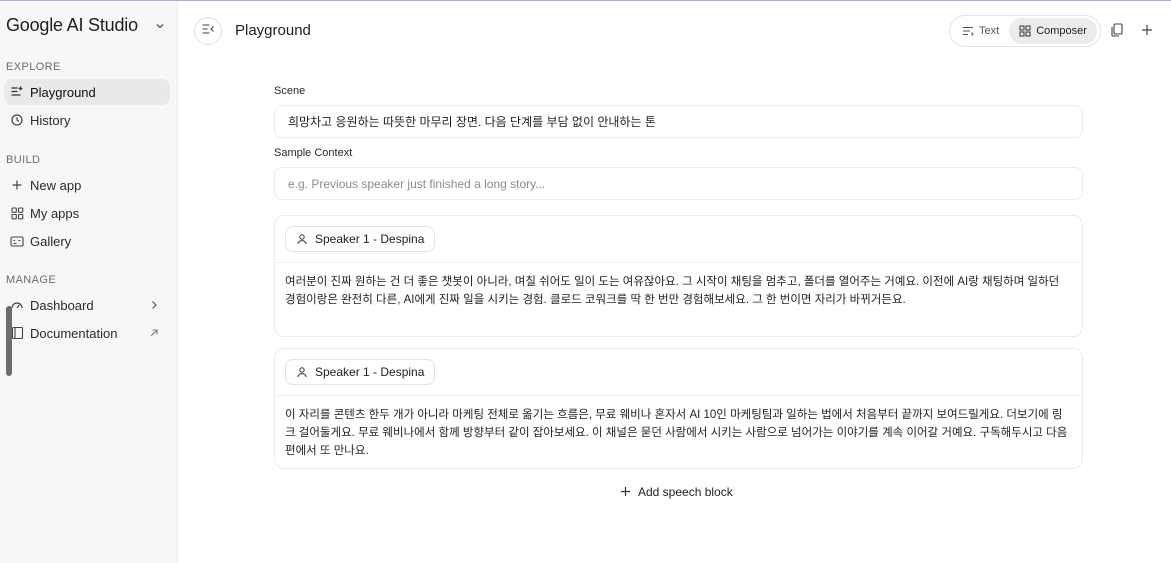 The image size is (1171, 563). I want to click on sidebar-item-my-apps: My apps, so click(87, 213).